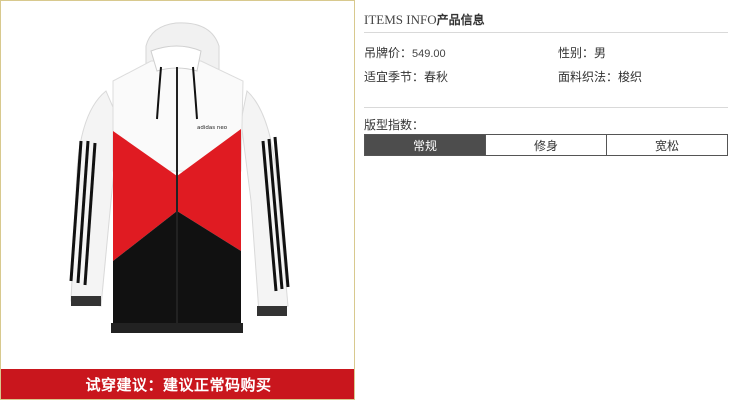 The height and width of the screenshot is (400, 750). I want to click on divider, so click(546, 107).